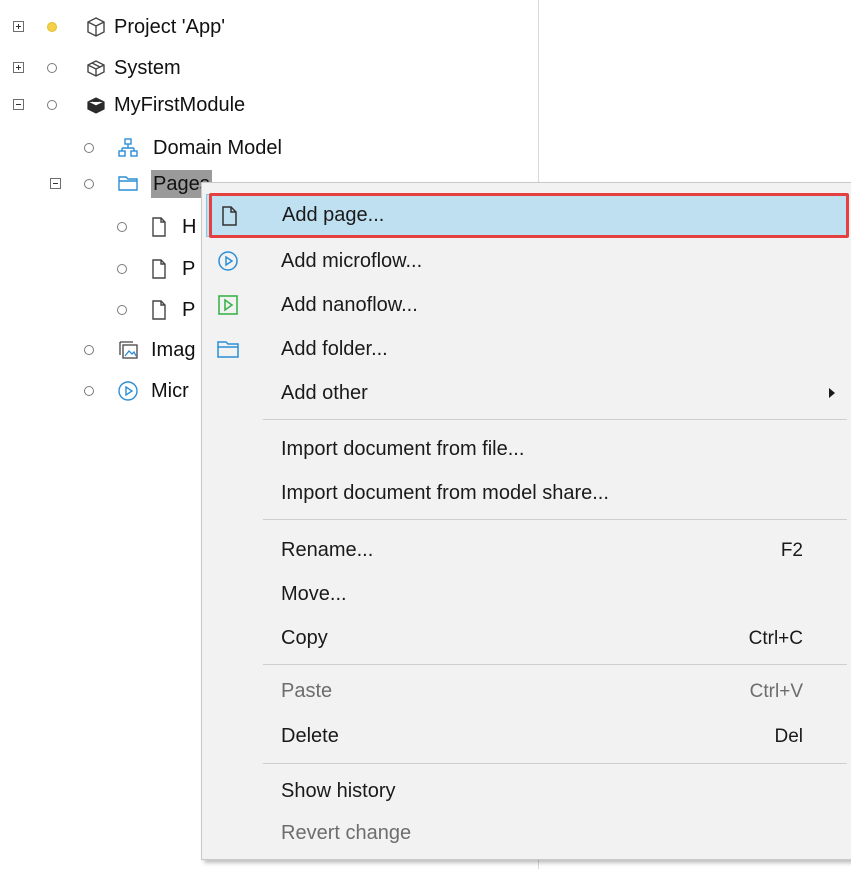 Image resolution: width=851 pixels, height=869 pixels. What do you see at coordinates (788, 736) in the screenshot?
I see `shortcut-label: Del` at bounding box center [788, 736].